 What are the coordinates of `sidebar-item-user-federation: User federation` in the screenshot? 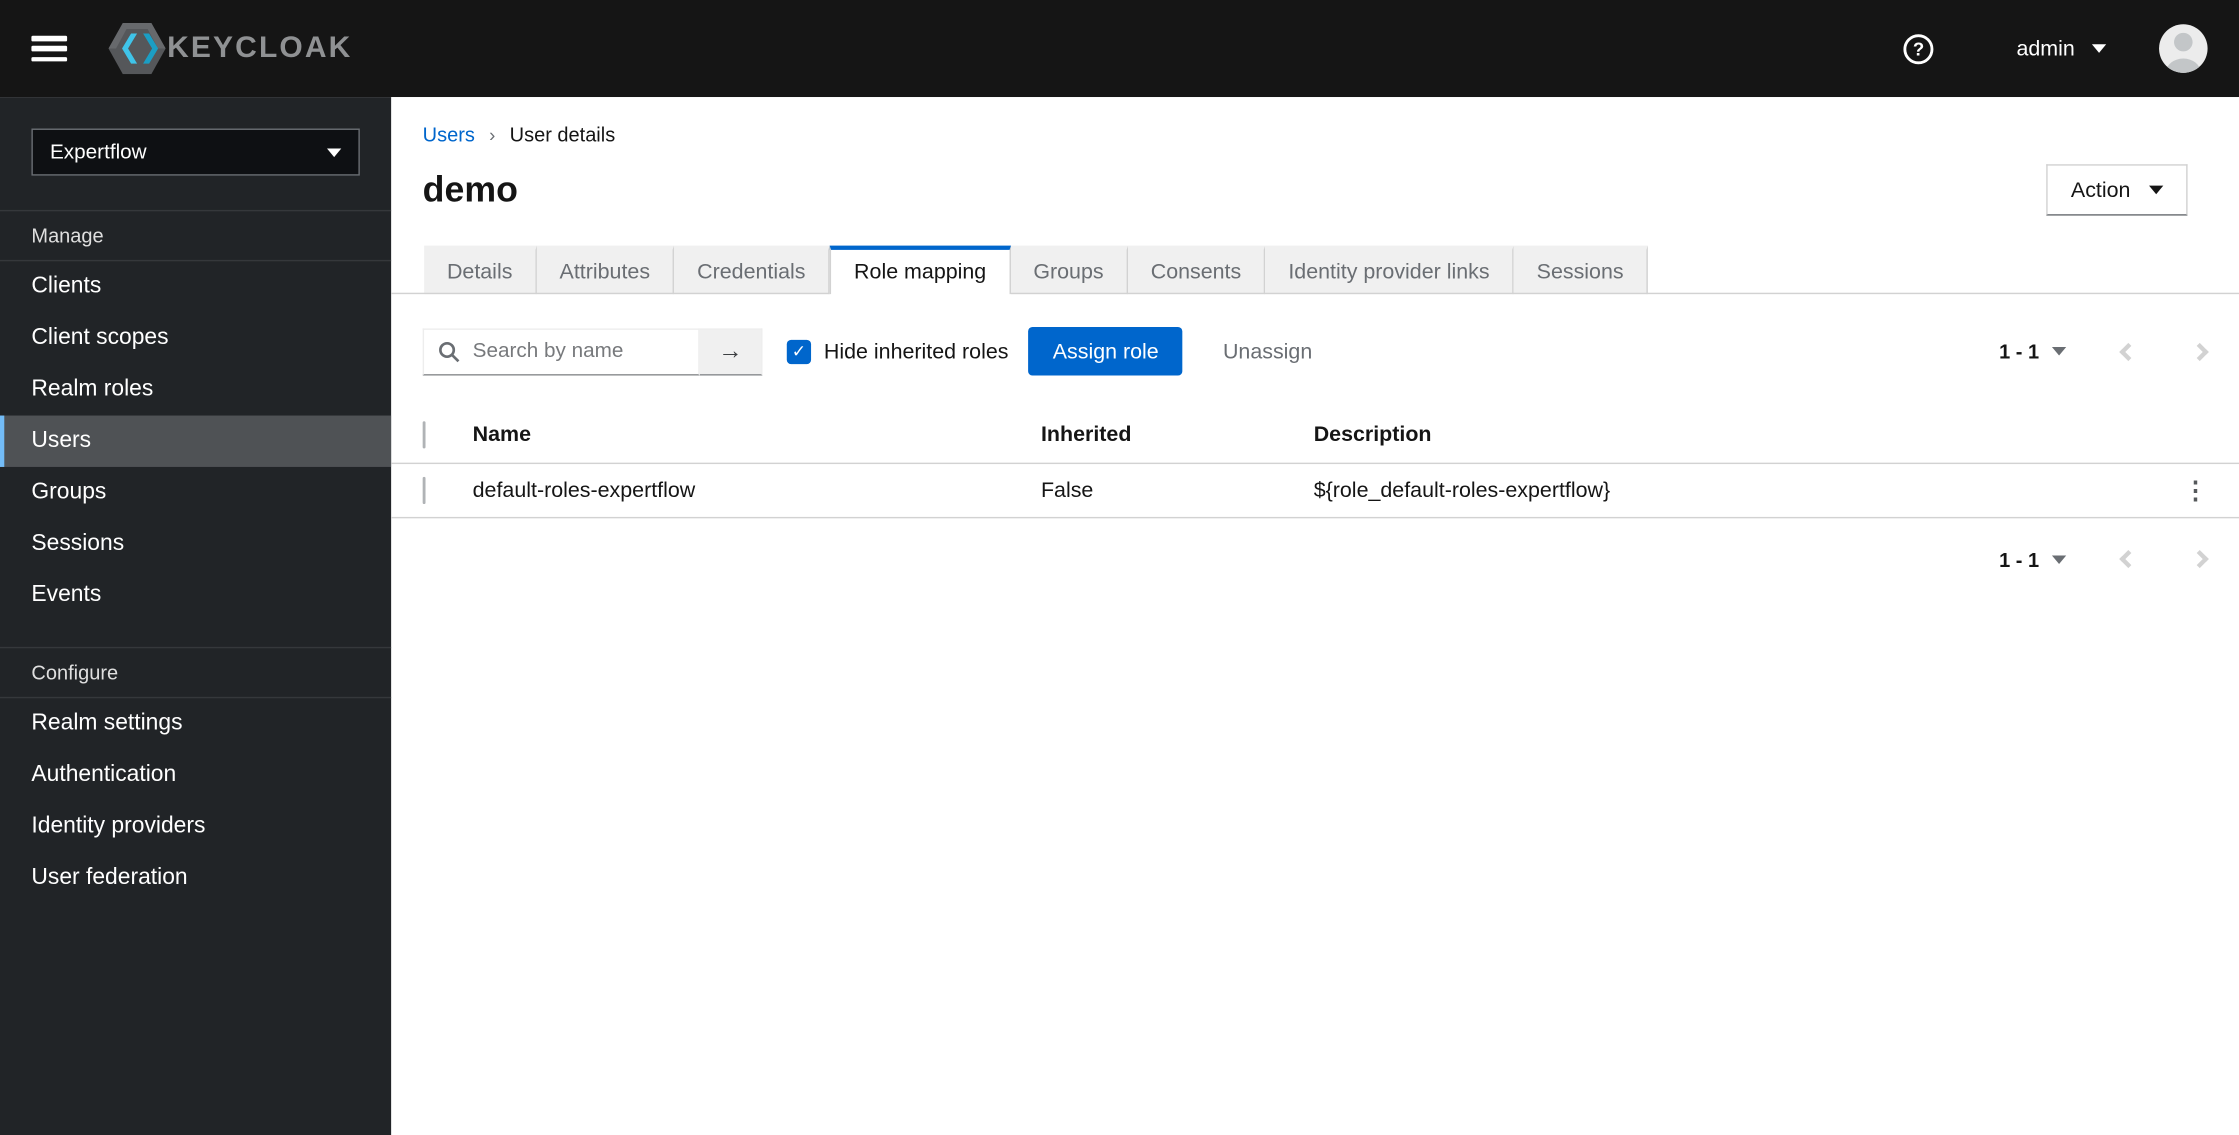 It's located at (195, 877).